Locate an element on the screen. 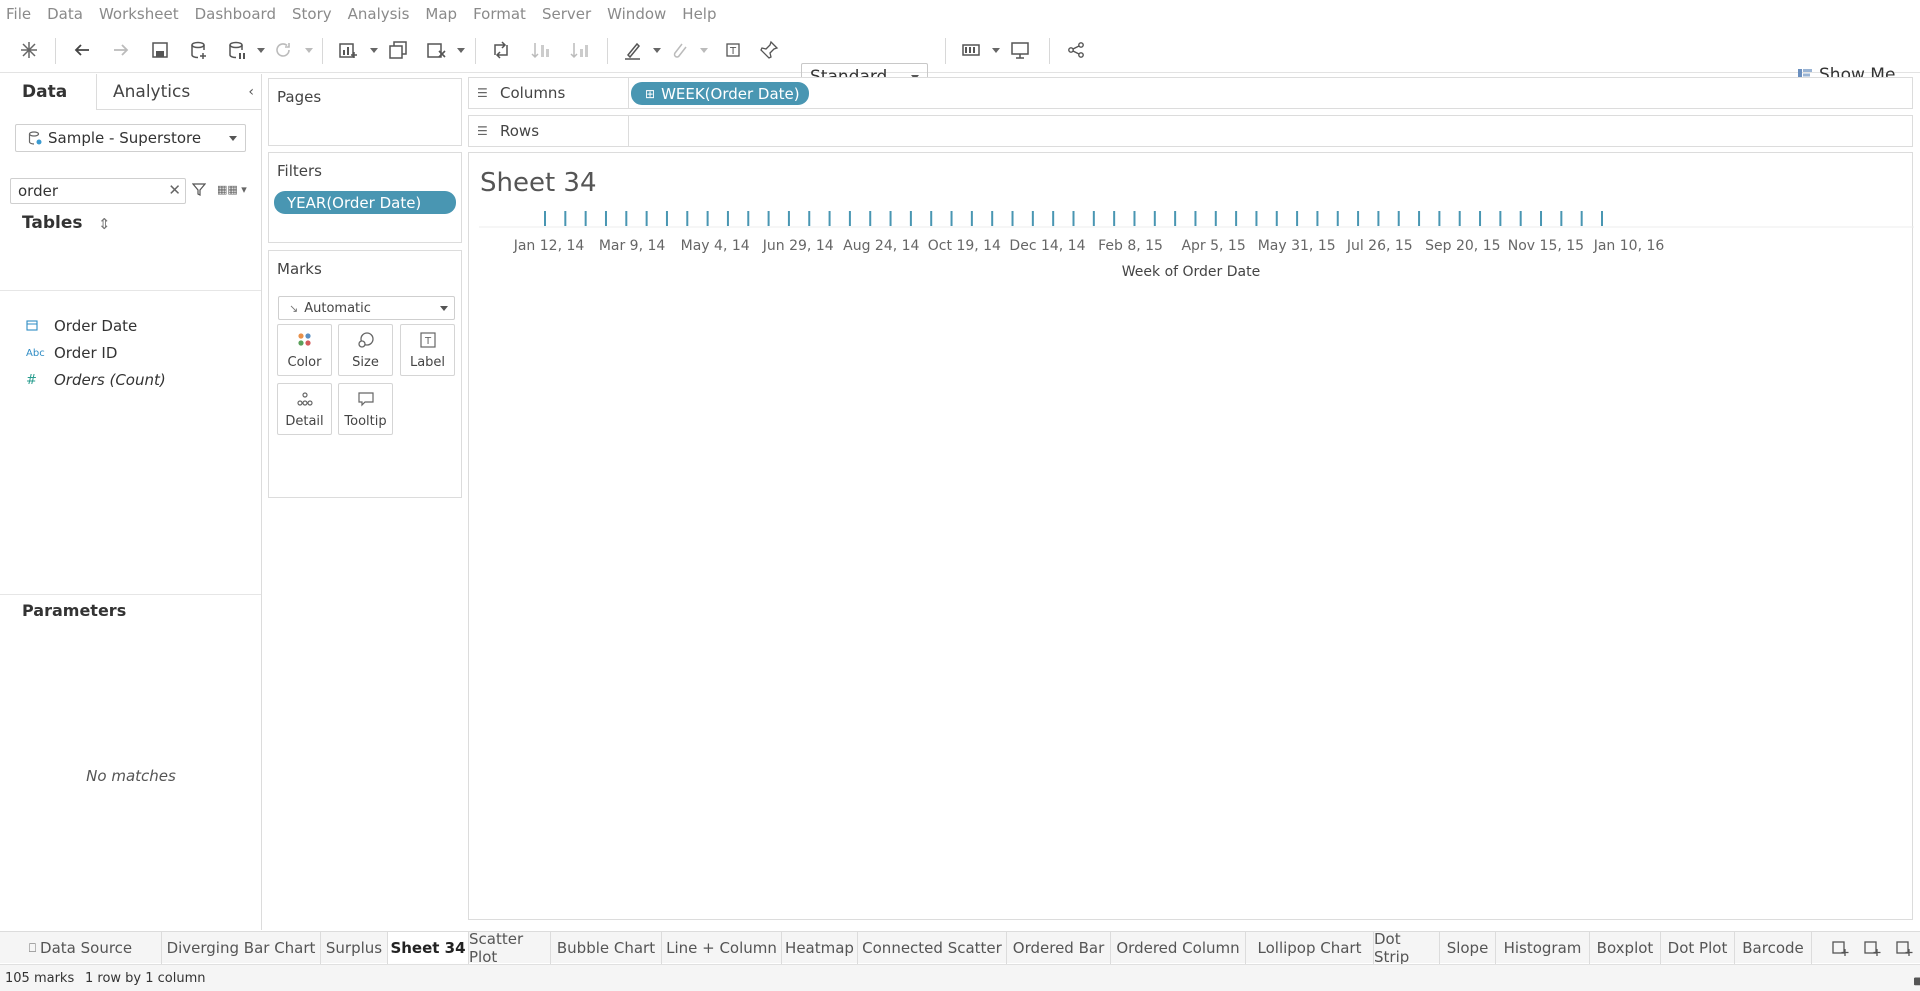 The height and width of the screenshot is (991, 1920). clear-sheet-icon is located at coordinates (436, 50).